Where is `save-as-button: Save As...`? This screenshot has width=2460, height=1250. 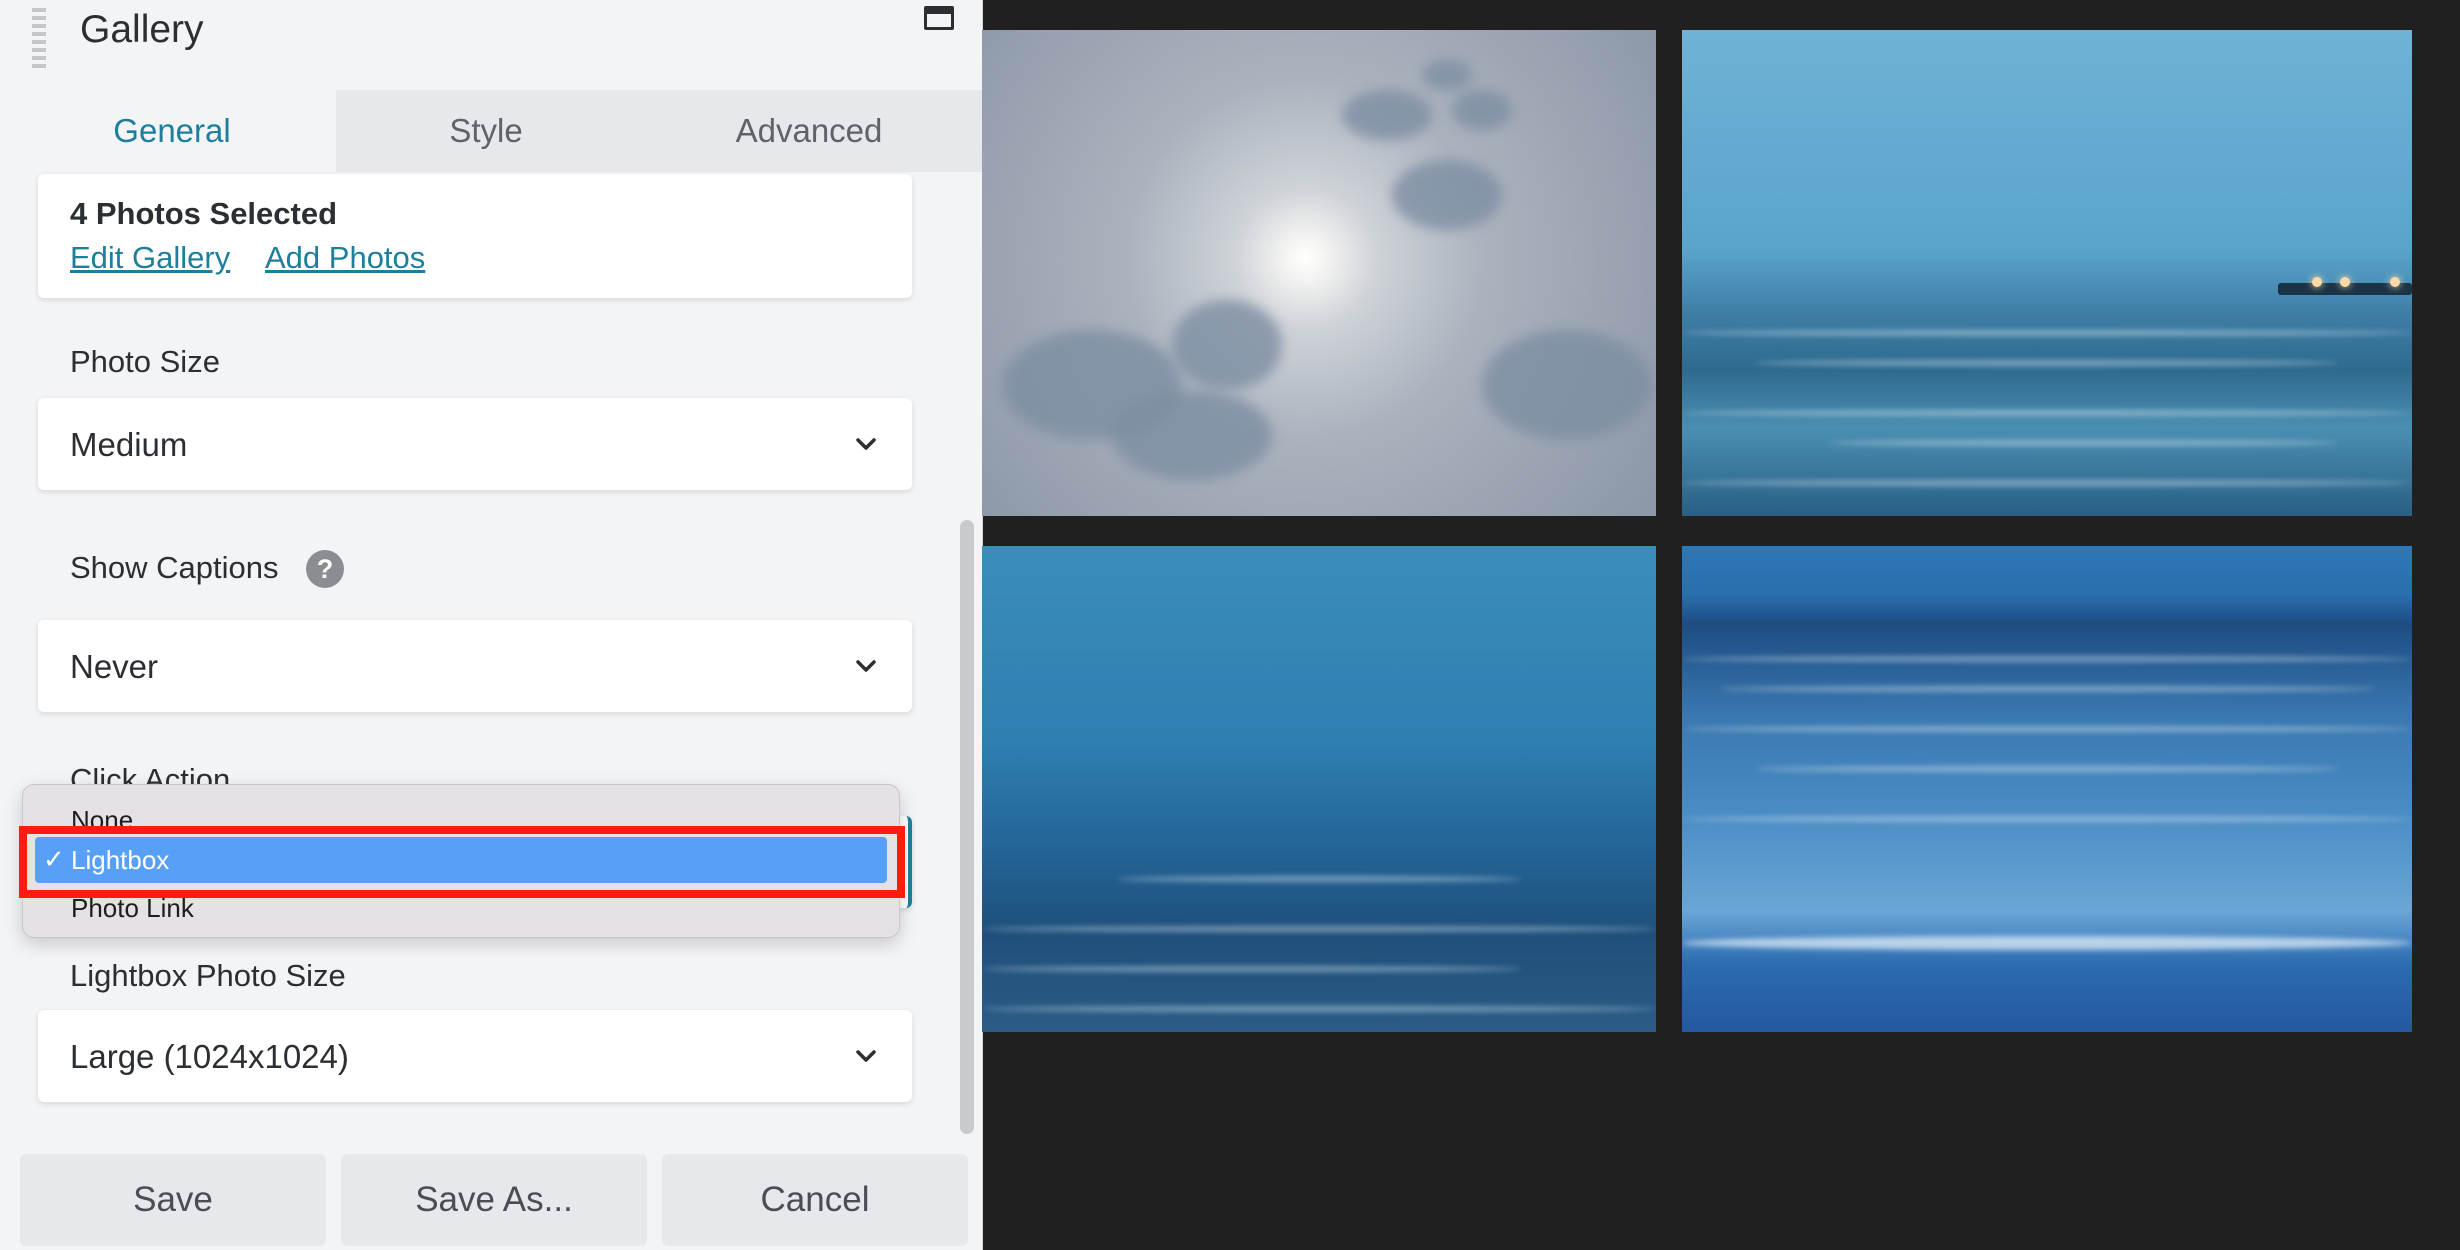 save-as-button: Save As... is located at coordinates (494, 1200).